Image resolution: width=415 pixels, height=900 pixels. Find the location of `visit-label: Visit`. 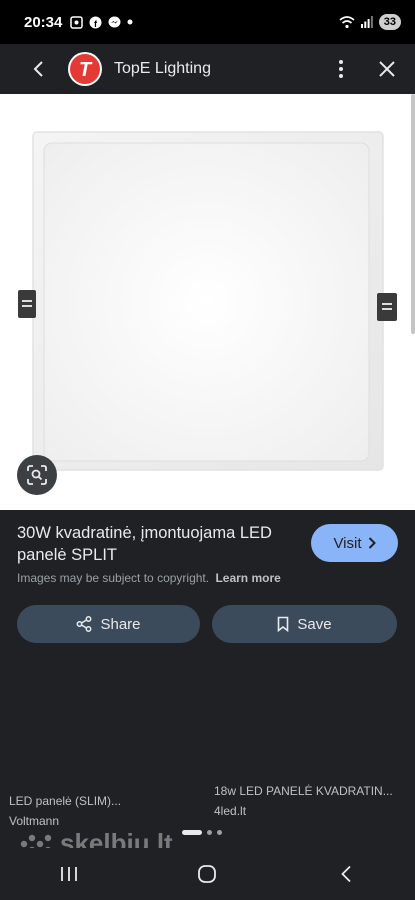

visit-label: Visit is located at coordinates (347, 543).